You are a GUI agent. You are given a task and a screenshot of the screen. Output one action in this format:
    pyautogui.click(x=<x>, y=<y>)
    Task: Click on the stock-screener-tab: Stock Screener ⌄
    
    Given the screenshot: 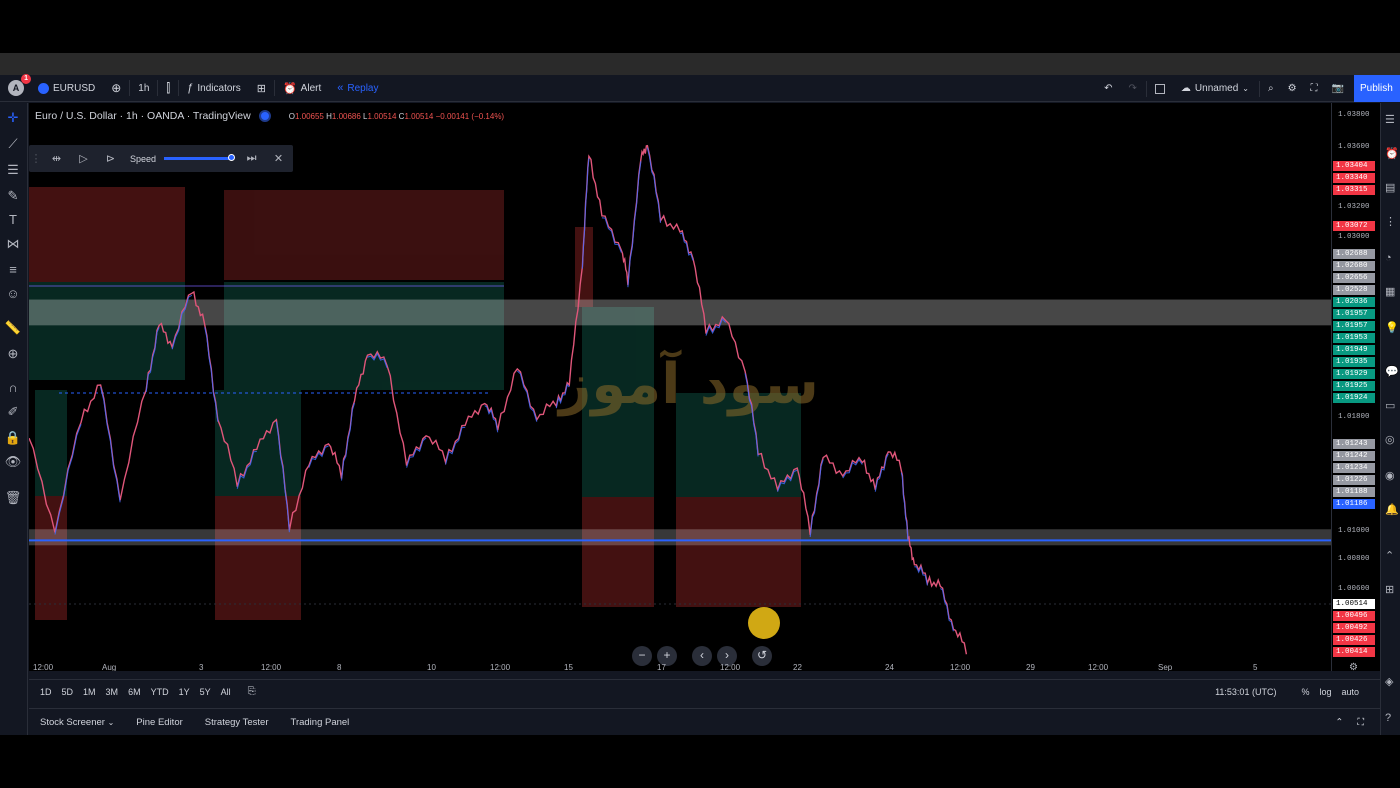 What is the action you would take?
    pyautogui.click(x=77, y=722)
    